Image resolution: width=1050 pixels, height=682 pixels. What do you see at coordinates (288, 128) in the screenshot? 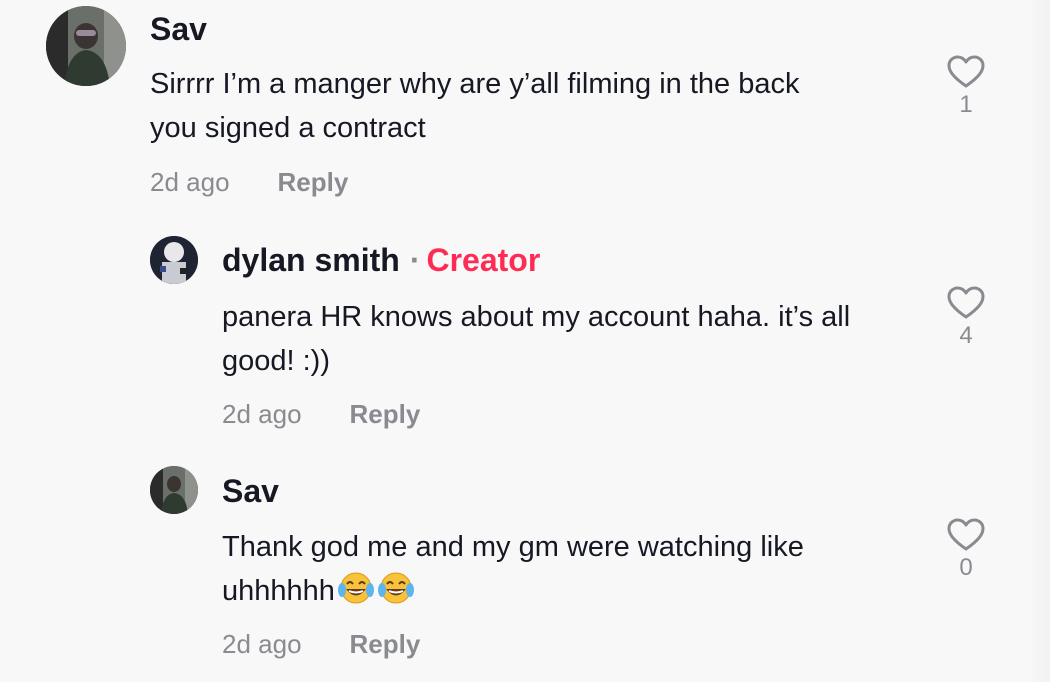
I see `comment-text-line: you signed a contract` at bounding box center [288, 128].